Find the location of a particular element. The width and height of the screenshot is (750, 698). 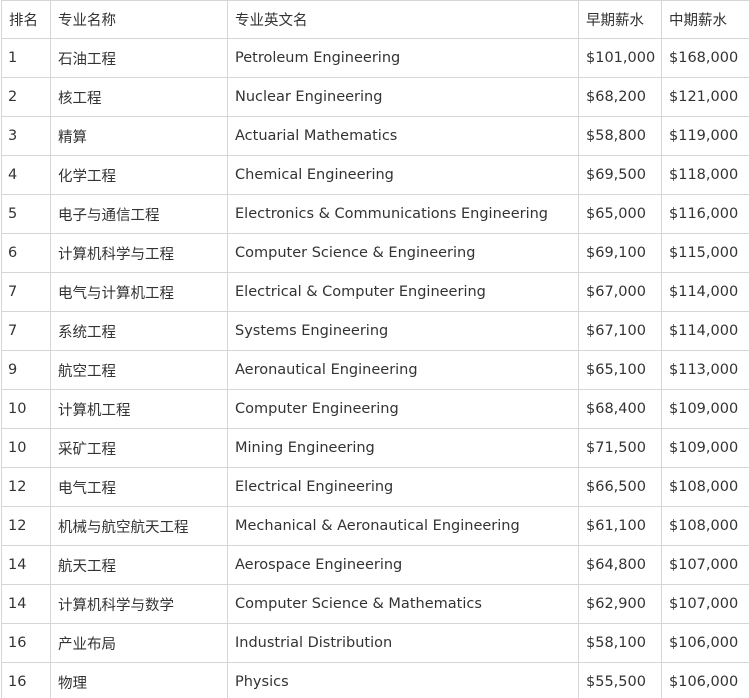

cell-major-cn: 计算机科学与数学 is located at coordinates (139, 604).